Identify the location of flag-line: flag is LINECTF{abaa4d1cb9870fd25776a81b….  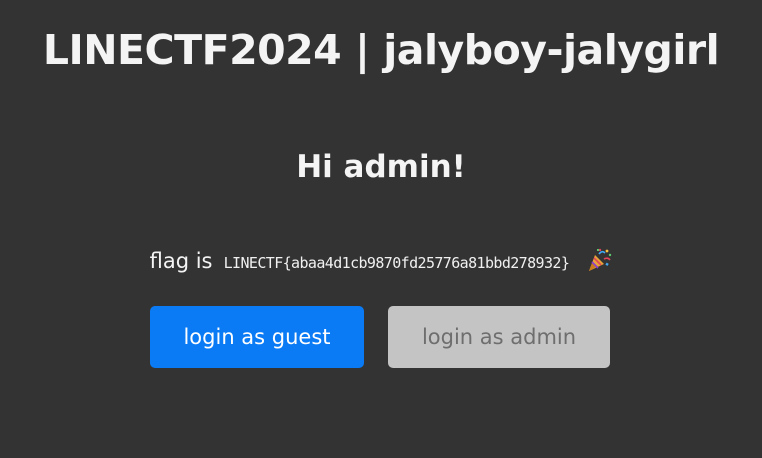
(381, 262).